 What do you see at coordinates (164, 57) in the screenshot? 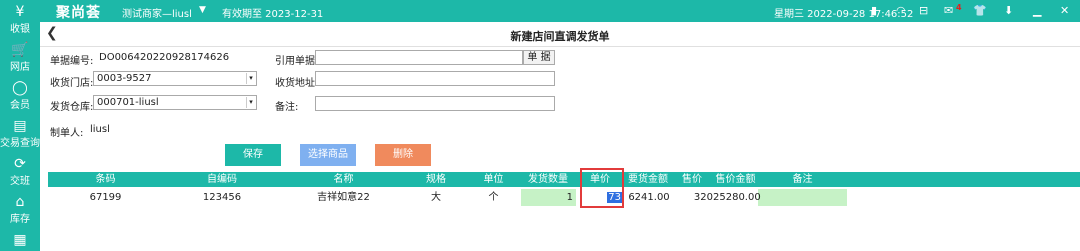
I see `doc-no-value: DO006420220928174626` at bounding box center [164, 57].